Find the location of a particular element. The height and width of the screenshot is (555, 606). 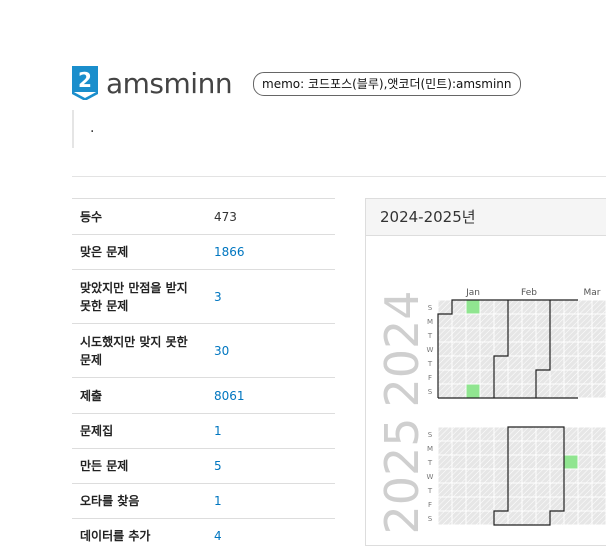

stat-value: 5 is located at coordinates (270, 466).